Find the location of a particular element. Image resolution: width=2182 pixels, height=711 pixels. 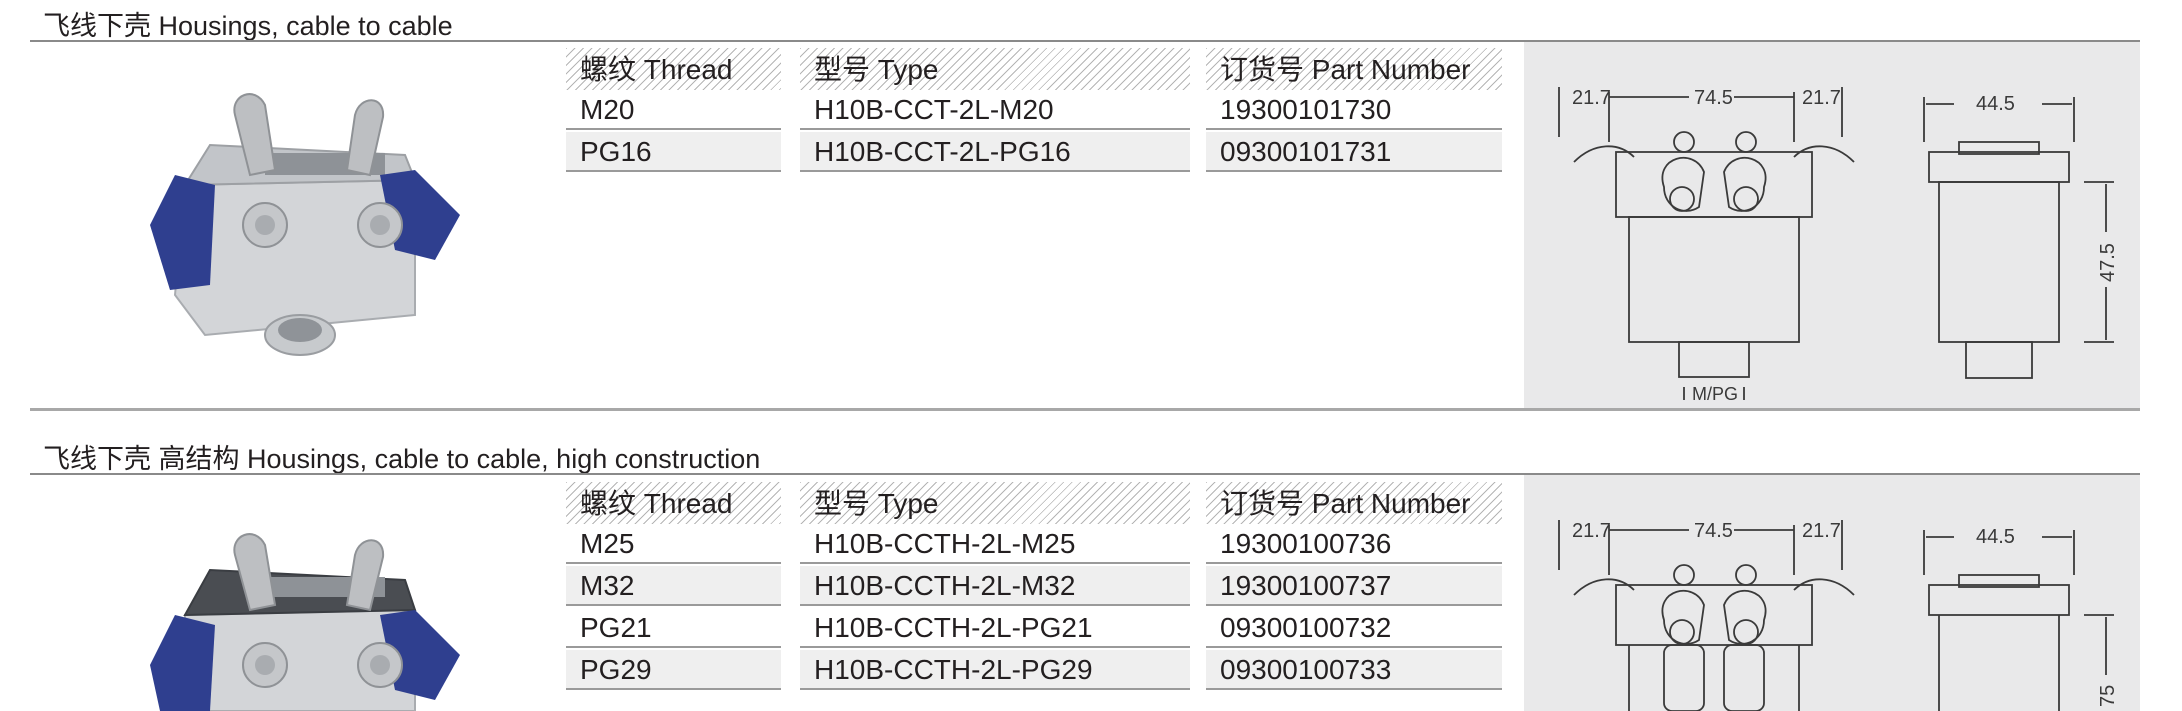

table-row-part: 09300100732 is located at coordinates (1354, 628).